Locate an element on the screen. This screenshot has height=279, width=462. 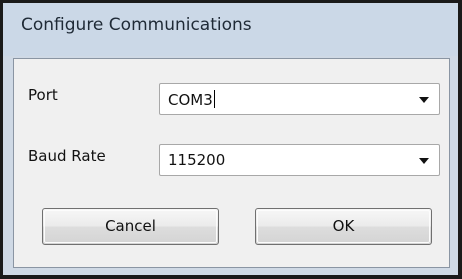
port-dropdown-arrow-icon is located at coordinates (424, 100).